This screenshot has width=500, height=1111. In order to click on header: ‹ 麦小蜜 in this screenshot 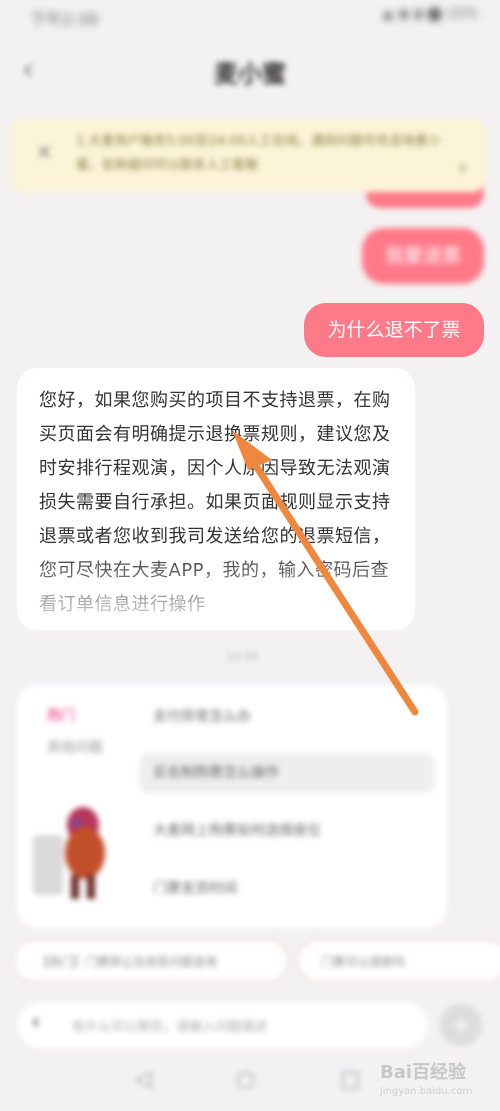, I will do `click(250, 71)`.